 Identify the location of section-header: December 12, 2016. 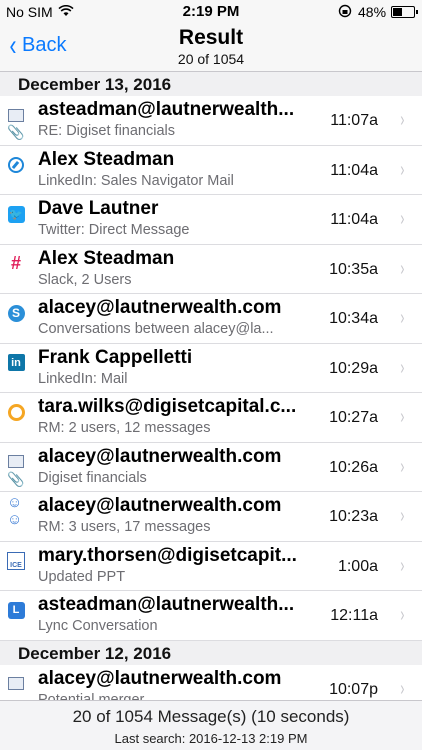
(211, 652).